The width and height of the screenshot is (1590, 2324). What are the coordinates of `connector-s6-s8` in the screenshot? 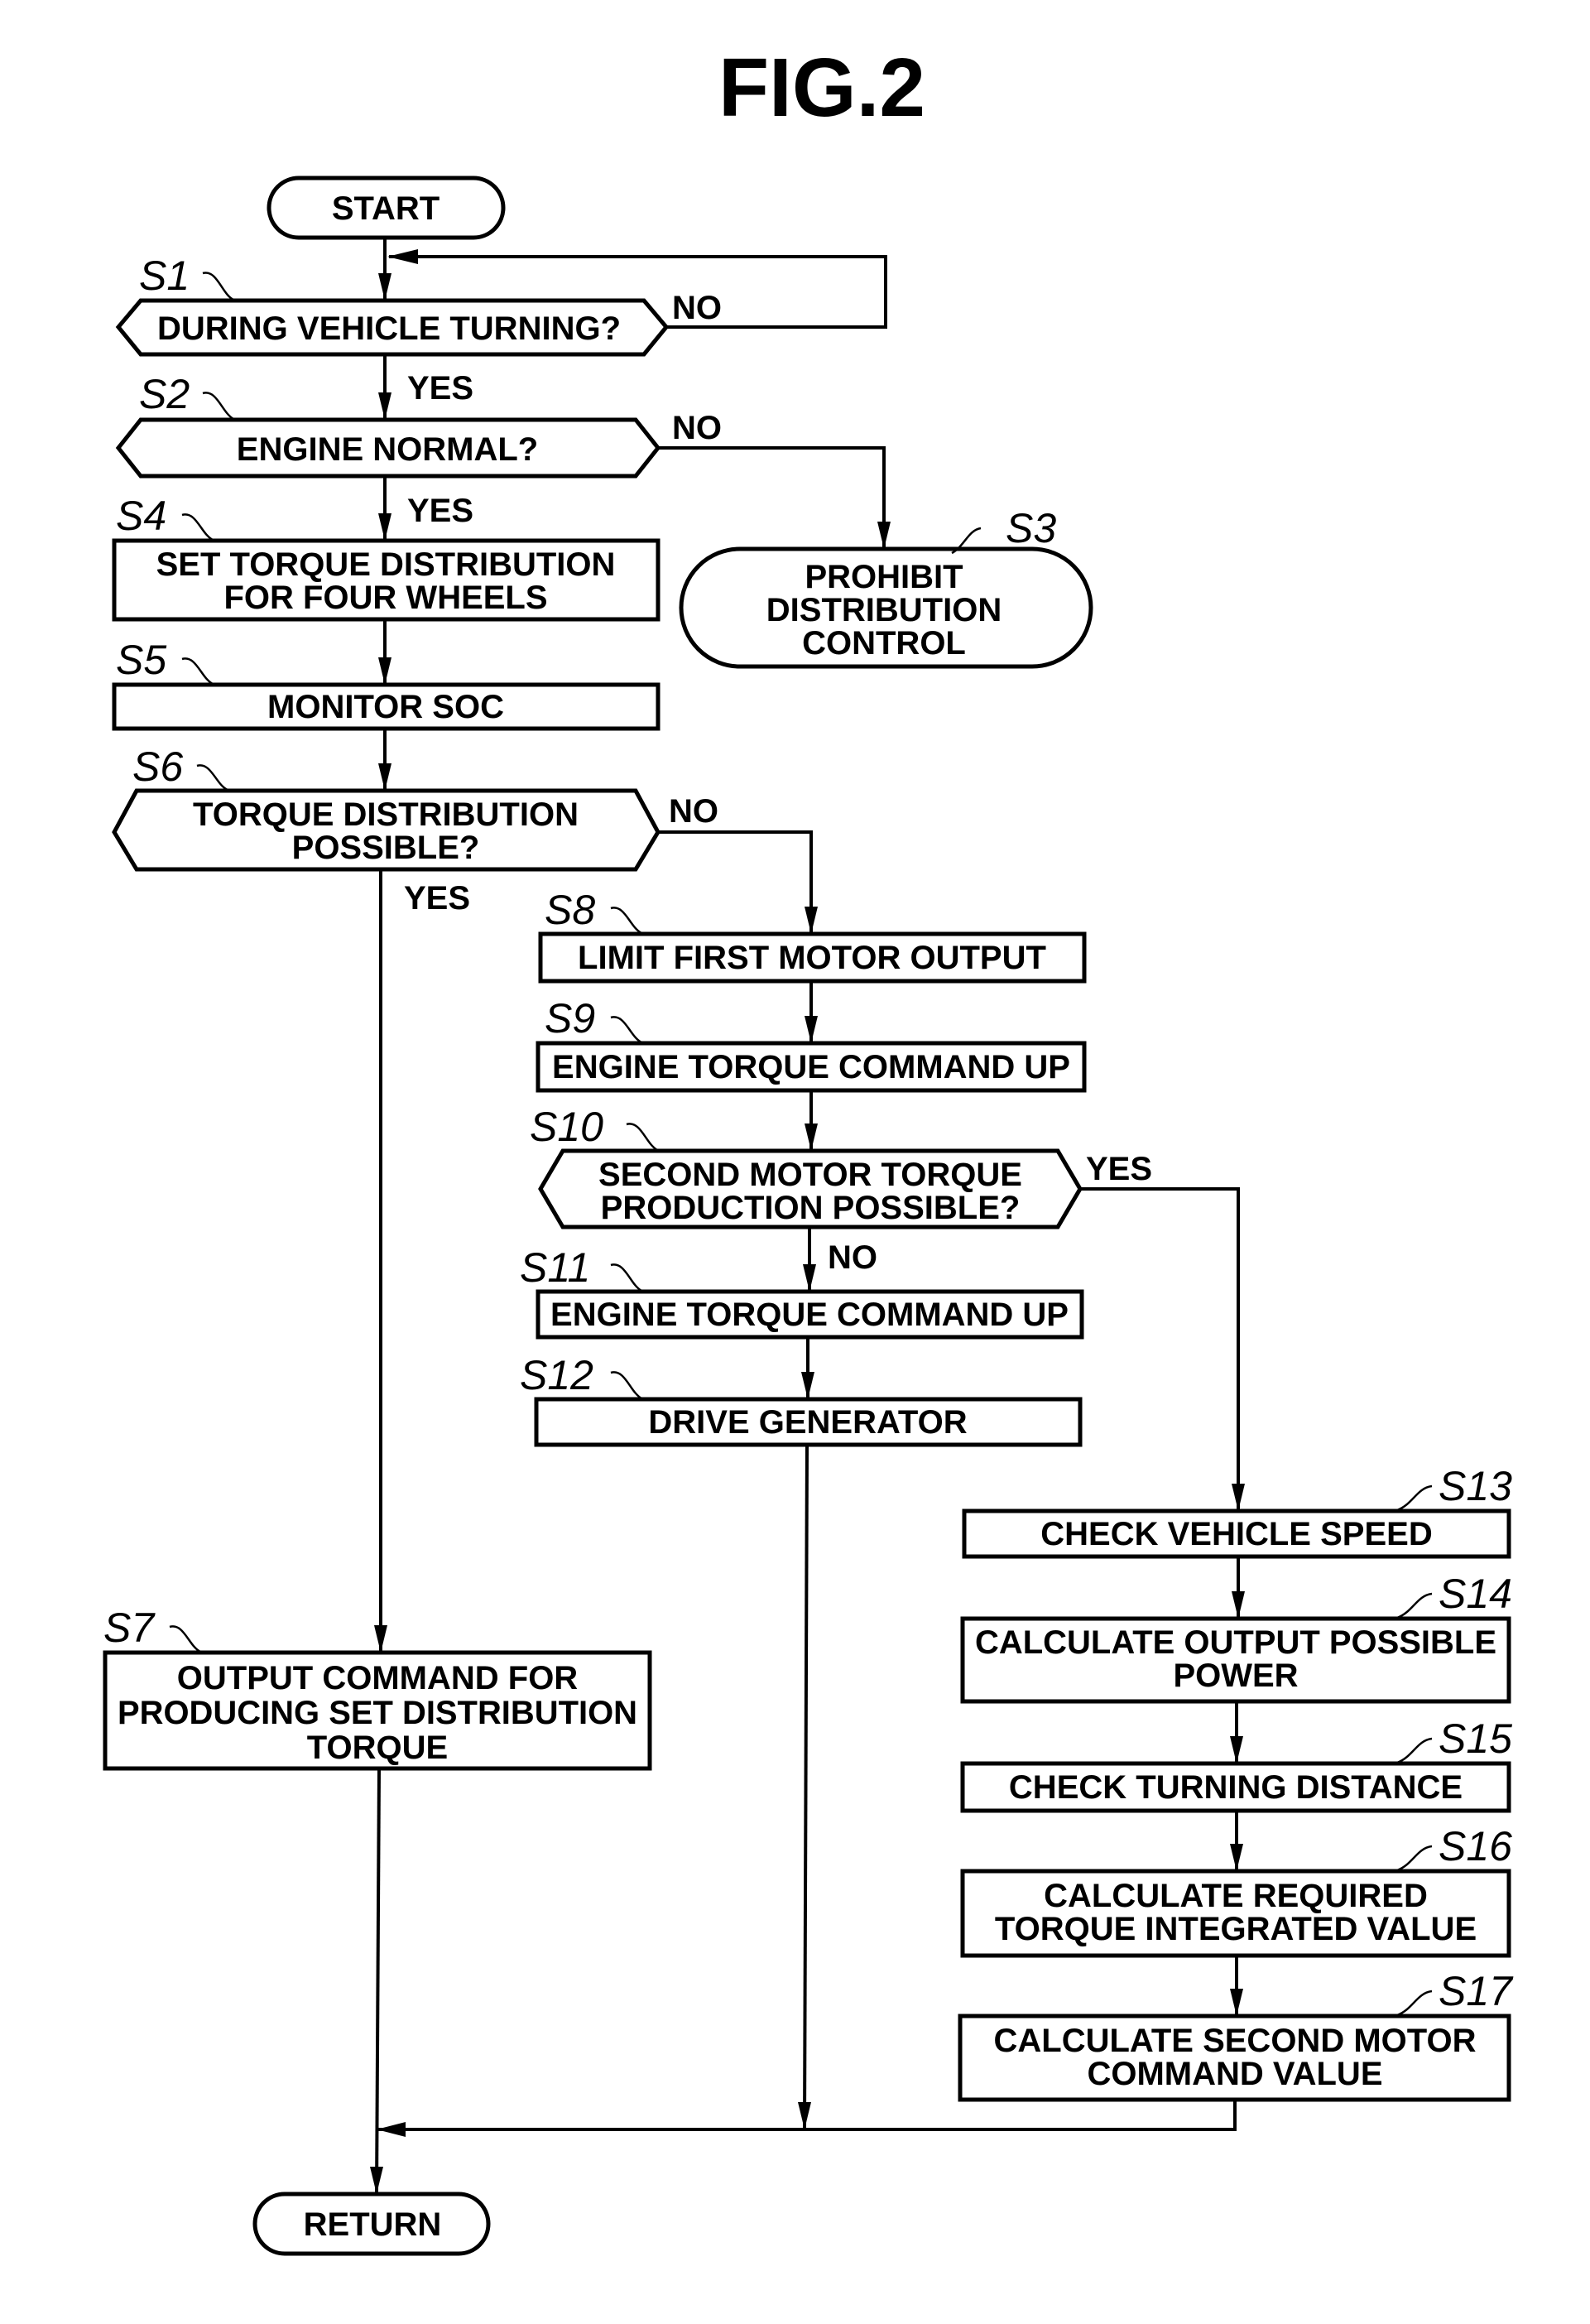 It's located at (735, 882).